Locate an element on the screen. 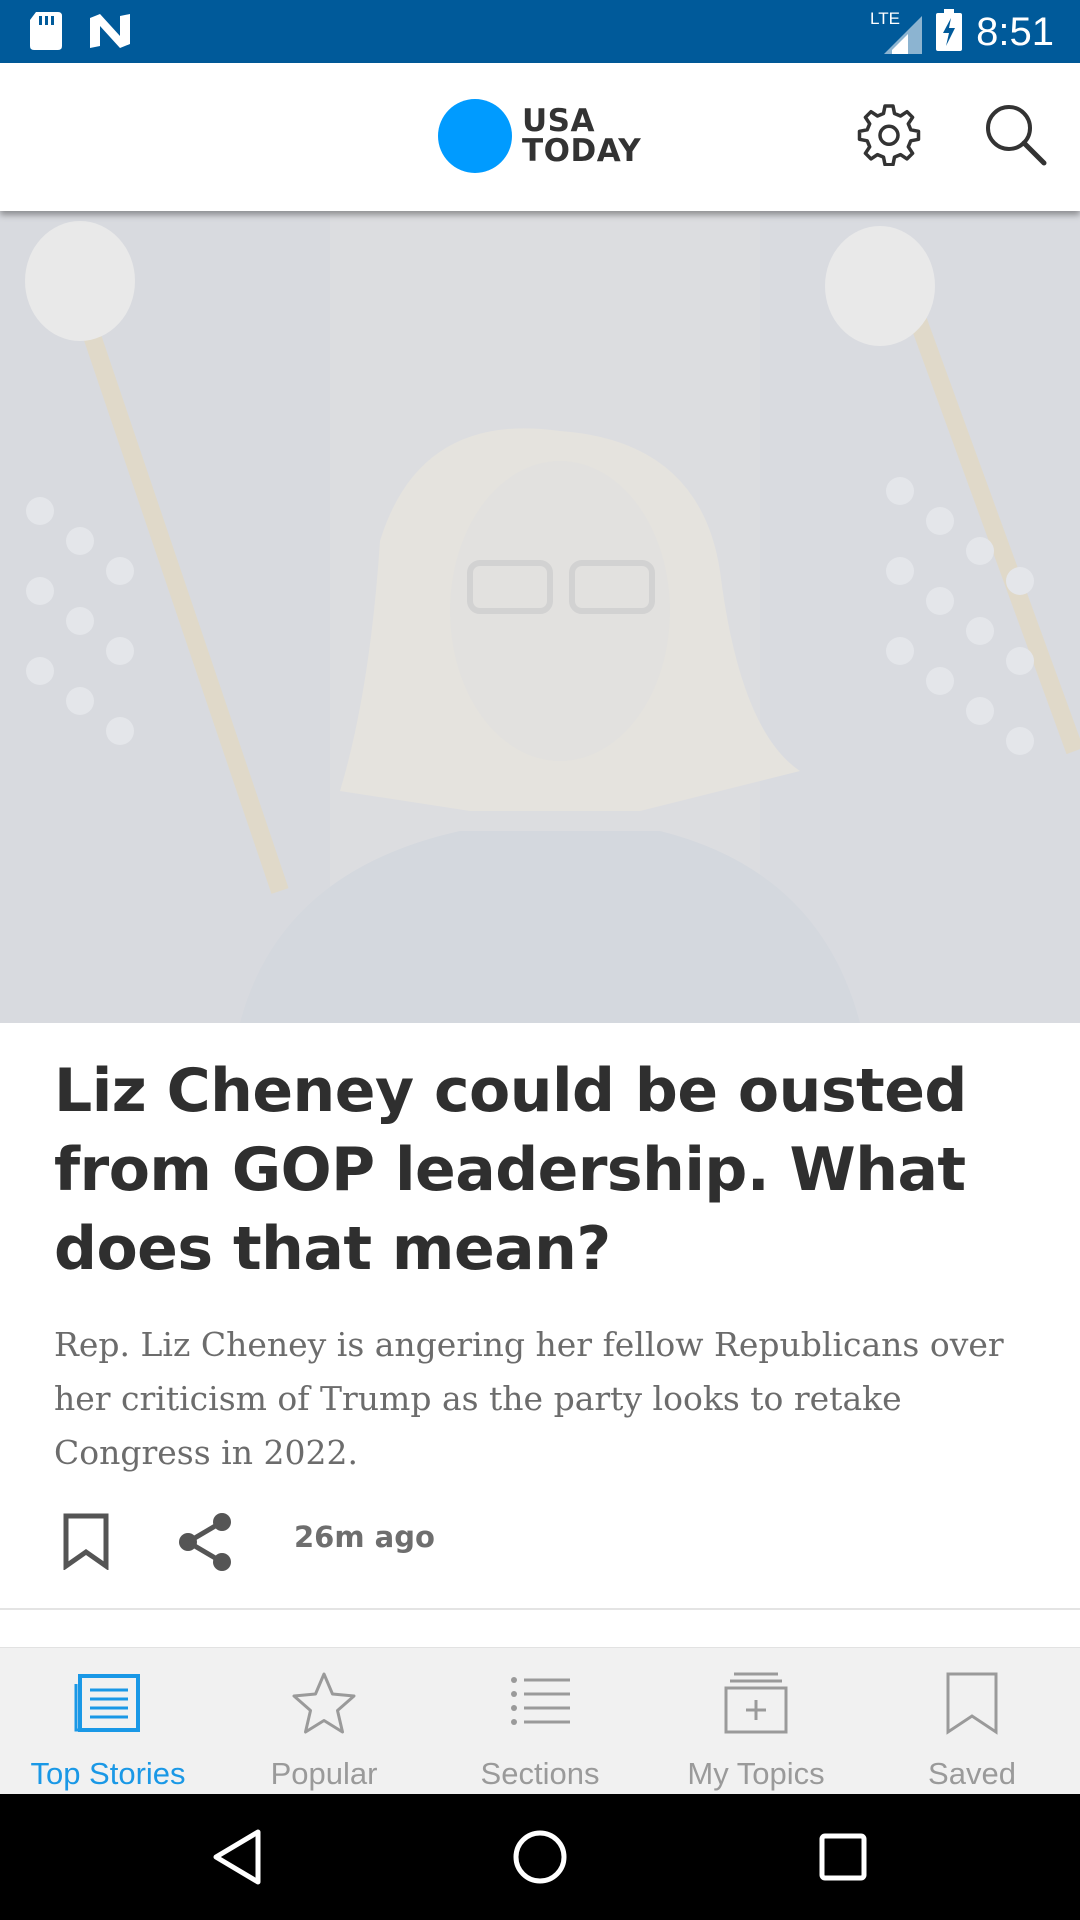  recents-button is located at coordinates (843, 1857).